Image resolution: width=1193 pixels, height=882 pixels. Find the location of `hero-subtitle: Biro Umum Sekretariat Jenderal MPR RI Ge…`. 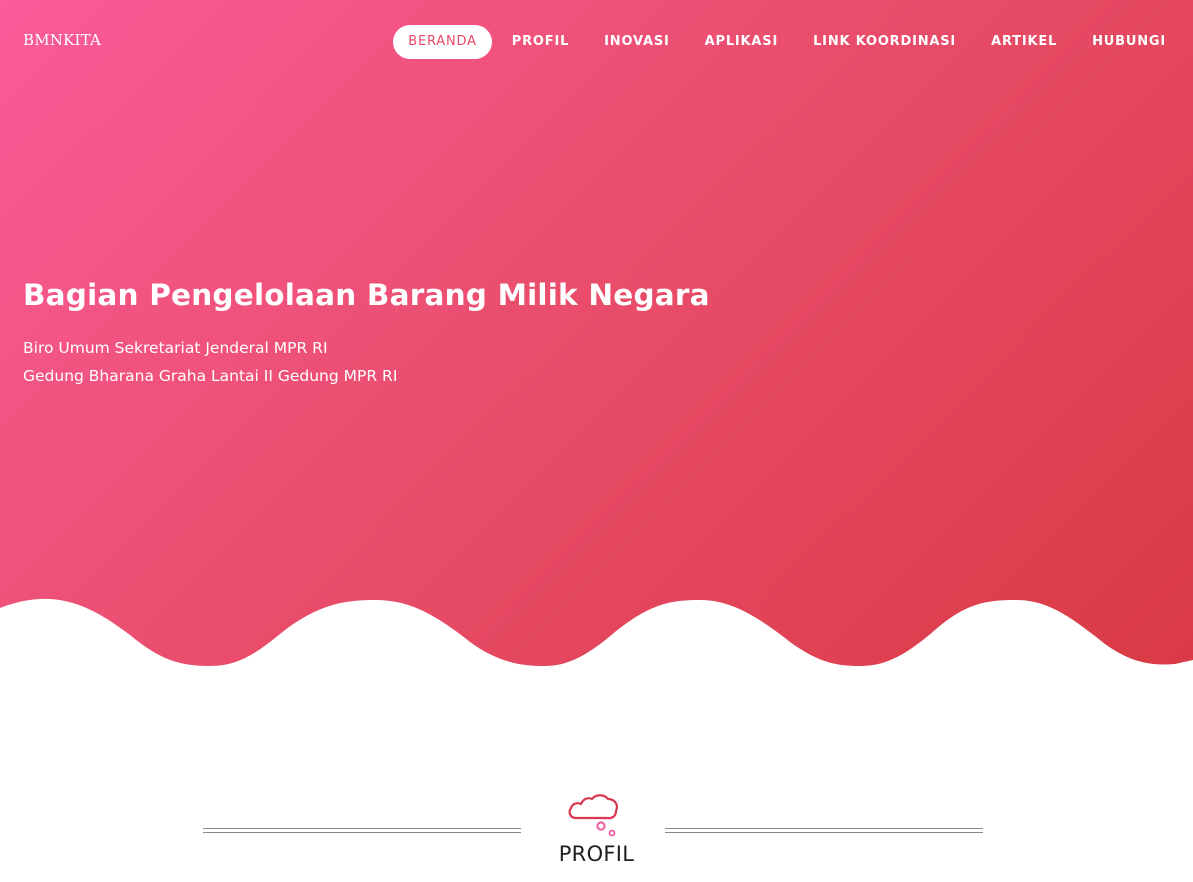

hero-subtitle: Biro Umum Sekretariat Jenderal MPR RI Ge… is located at coordinates (210, 362).